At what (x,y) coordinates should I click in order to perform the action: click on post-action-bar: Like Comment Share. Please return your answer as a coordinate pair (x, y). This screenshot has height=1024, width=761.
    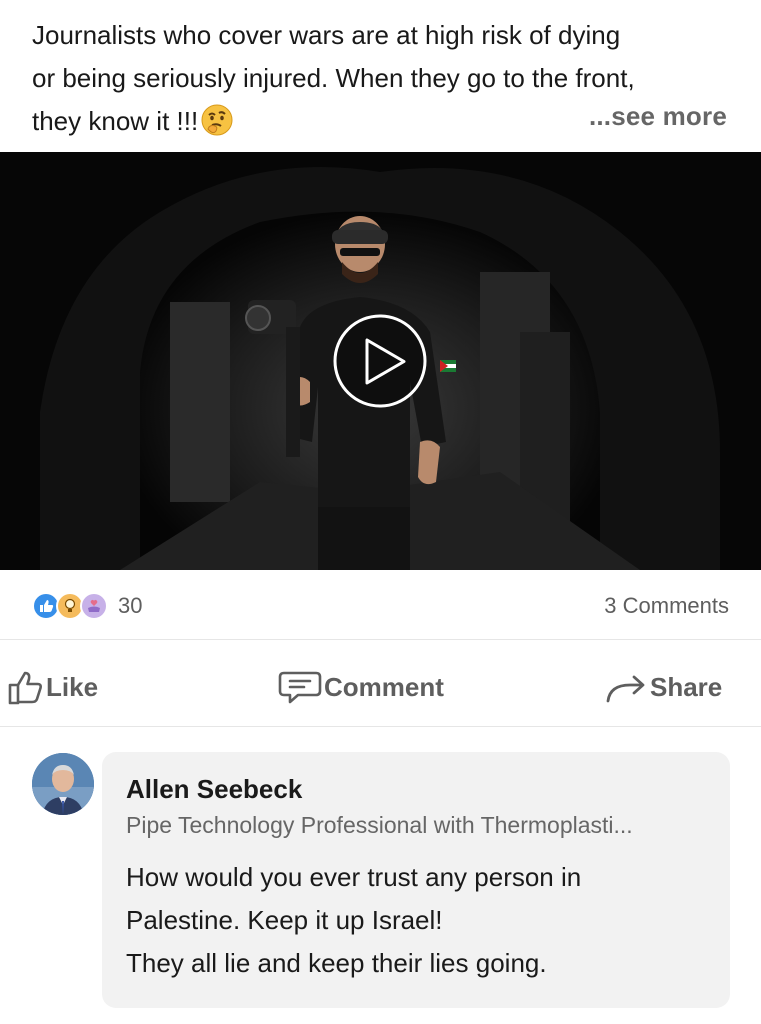
    Looking at the image, I should click on (380, 684).